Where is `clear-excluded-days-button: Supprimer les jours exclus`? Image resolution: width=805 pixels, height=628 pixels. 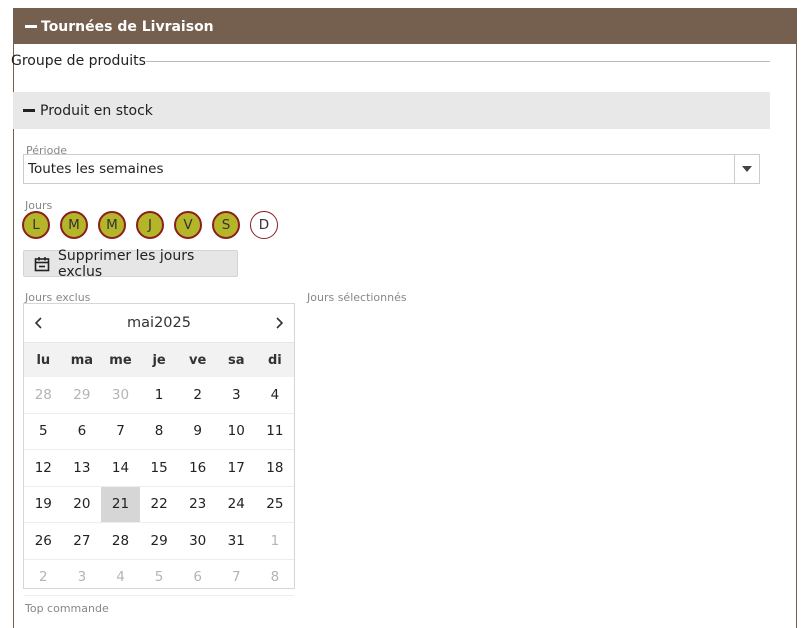 clear-excluded-days-button: Supprimer les jours exclus is located at coordinates (130, 263).